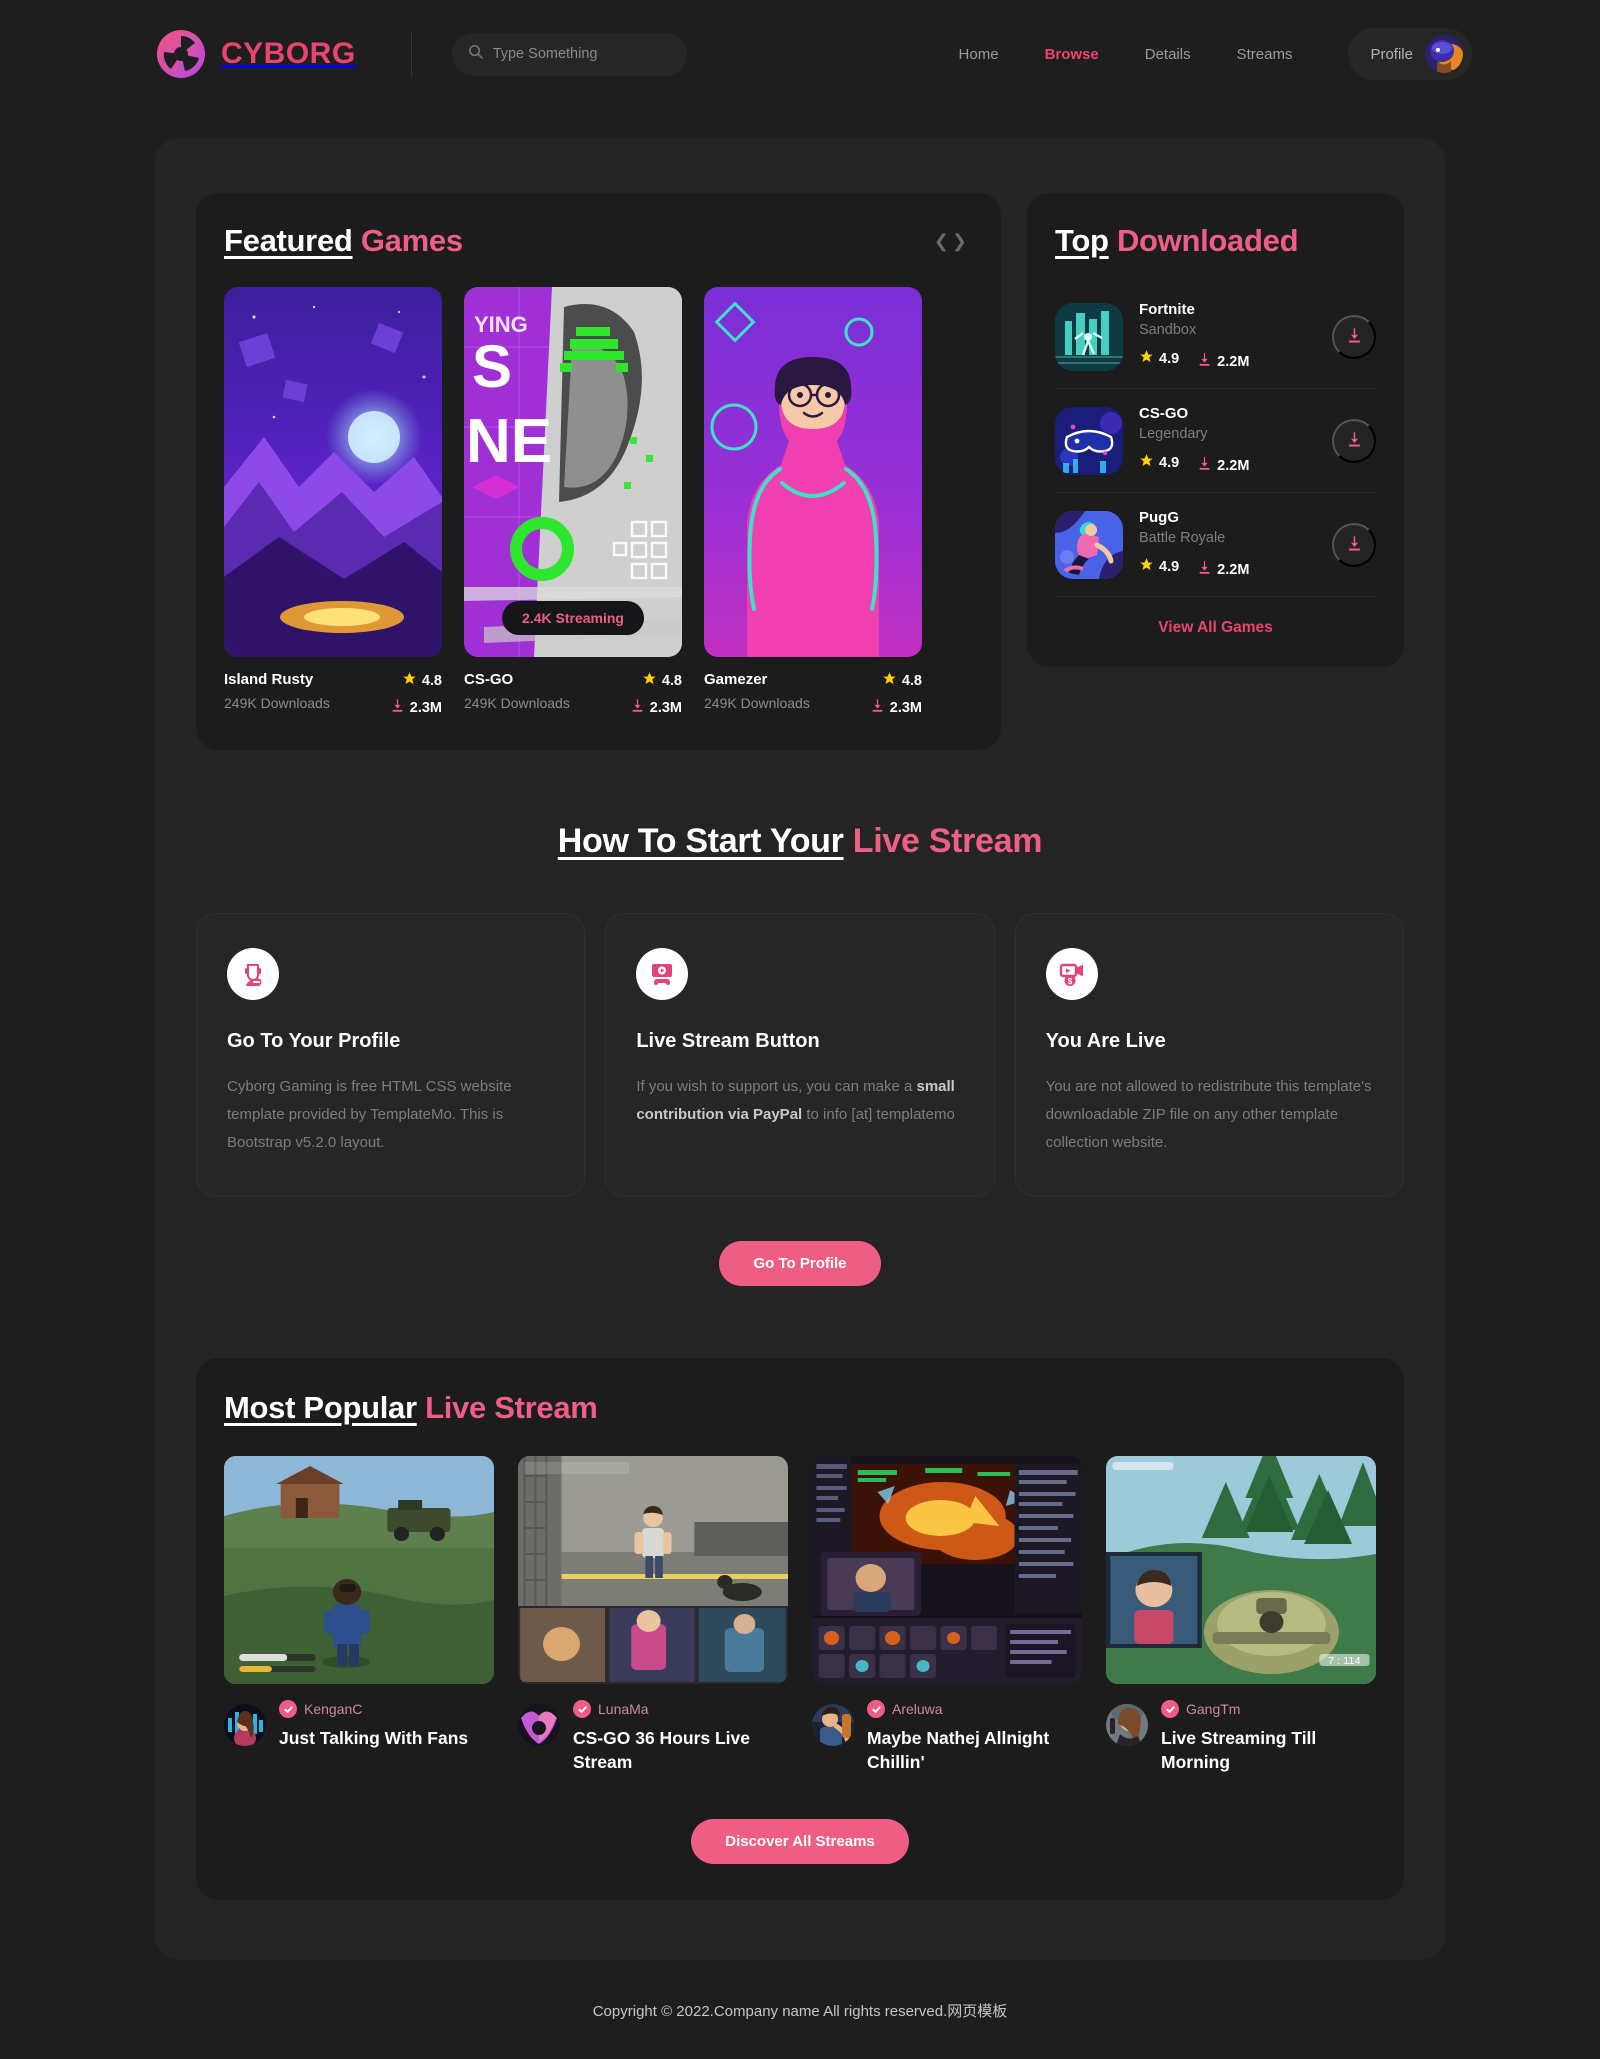 The height and width of the screenshot is (2059, 1600). Describe the element at coordinates (1233, 466) in the screenshot. I see `download-value: 2.2M` at that location.